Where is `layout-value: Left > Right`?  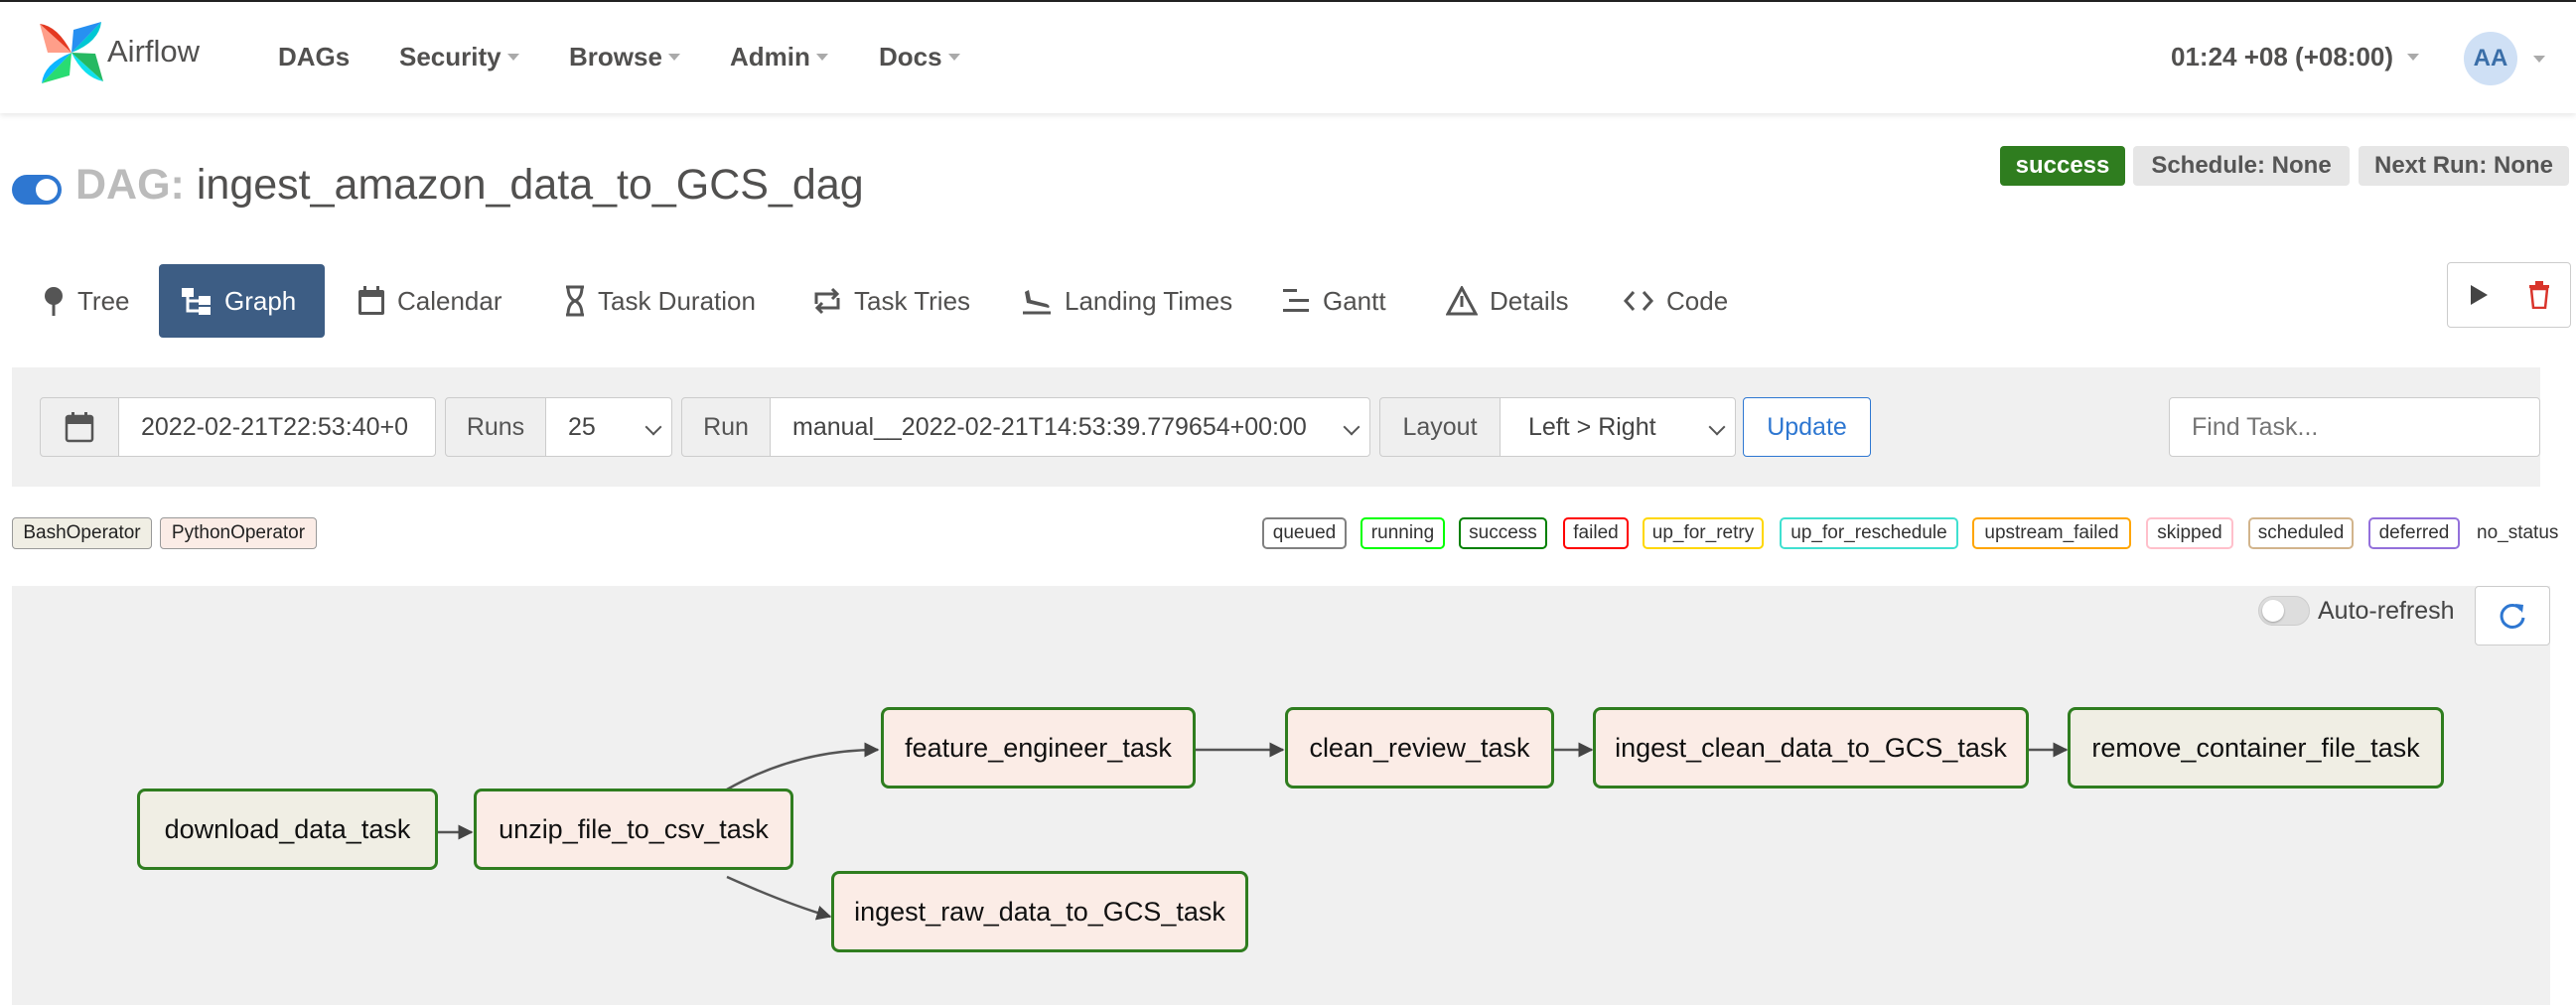
layout-value: Left > Right is located at coordinates (1592, 427).